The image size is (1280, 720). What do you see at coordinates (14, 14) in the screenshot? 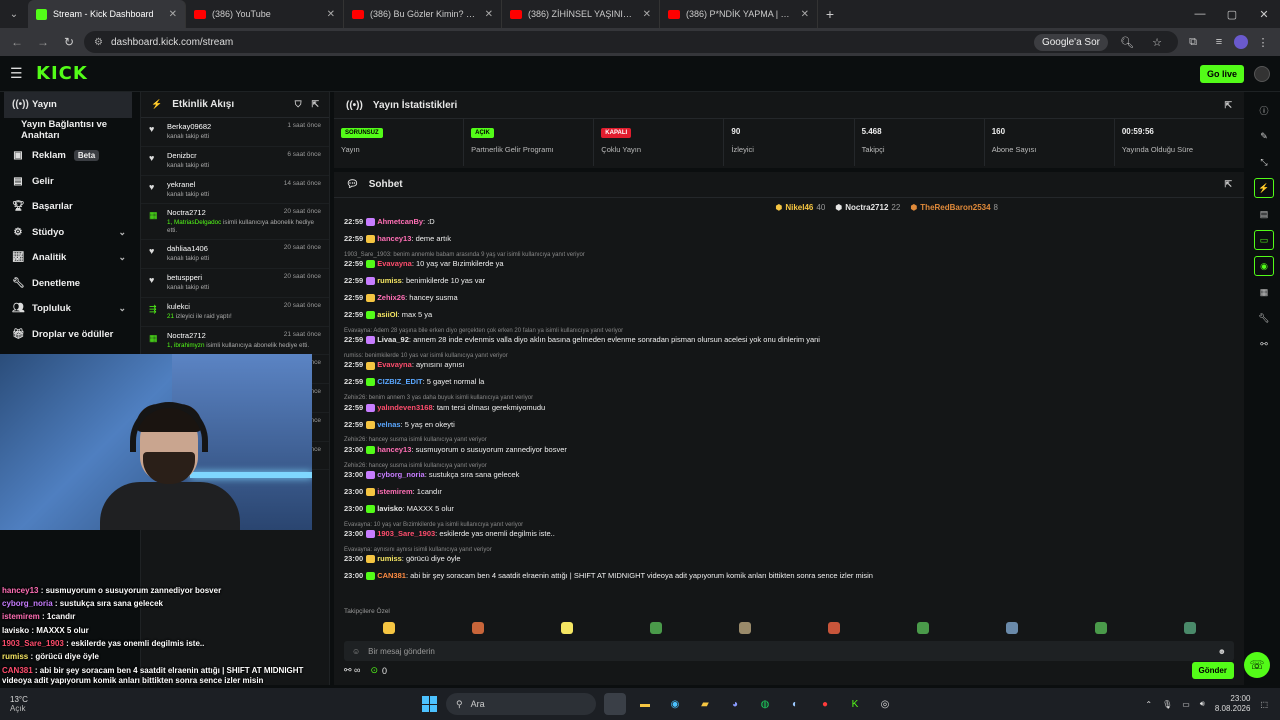
I see `tab-search-icon: ⌄` at bounding box center [14, 14].